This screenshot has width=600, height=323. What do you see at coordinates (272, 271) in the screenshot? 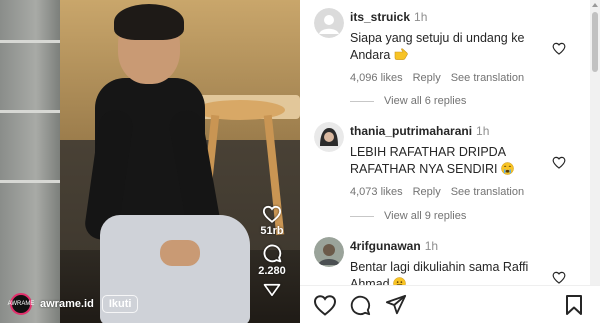
I see `video-comments-count: 2.280` at bounding box center [272, 271].